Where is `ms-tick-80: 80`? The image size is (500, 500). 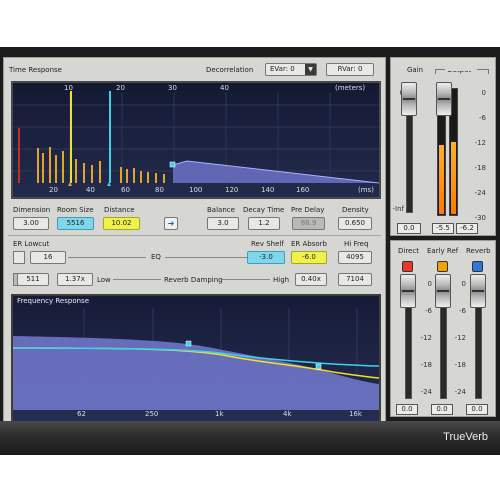
ms-tick-80: 80 is located at coordinates (159, 190).